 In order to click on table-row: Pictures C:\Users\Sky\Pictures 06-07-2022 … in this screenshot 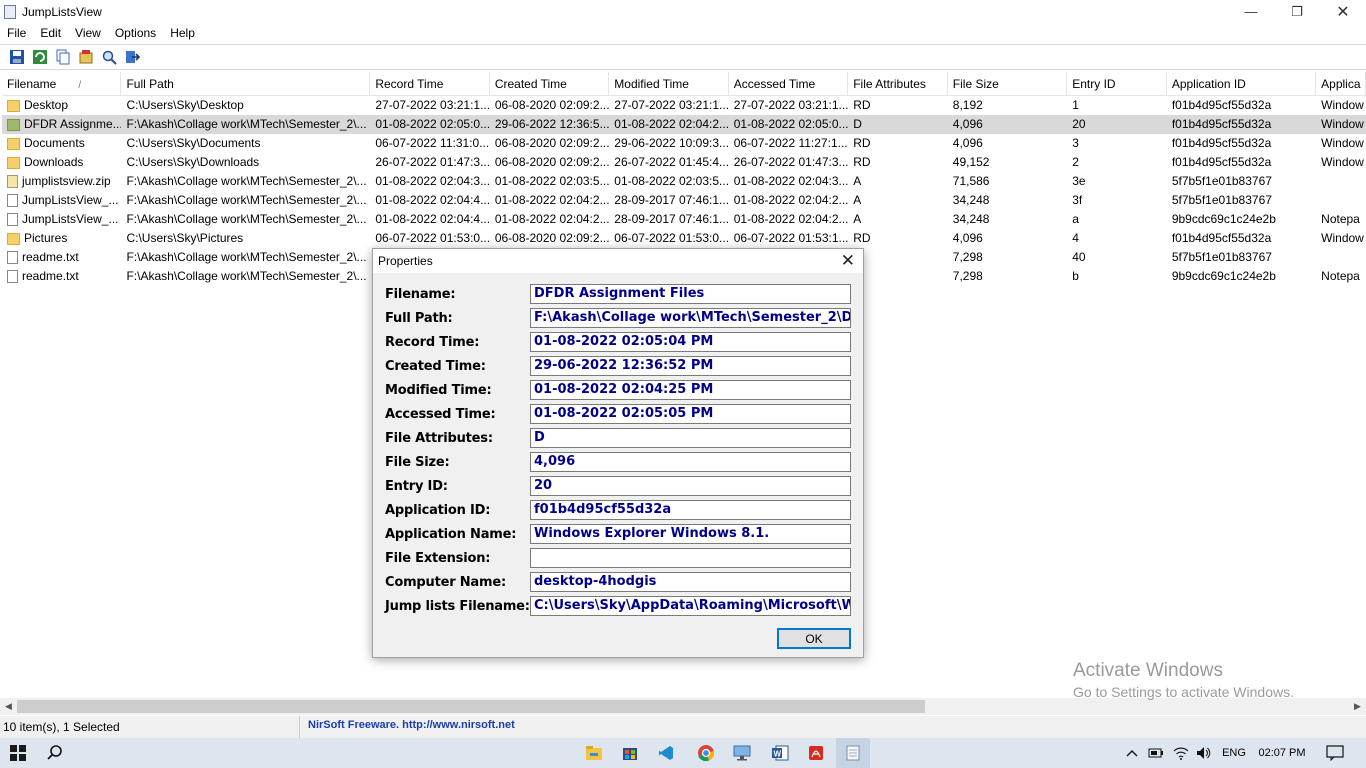, I will do `click(684, 238)`.